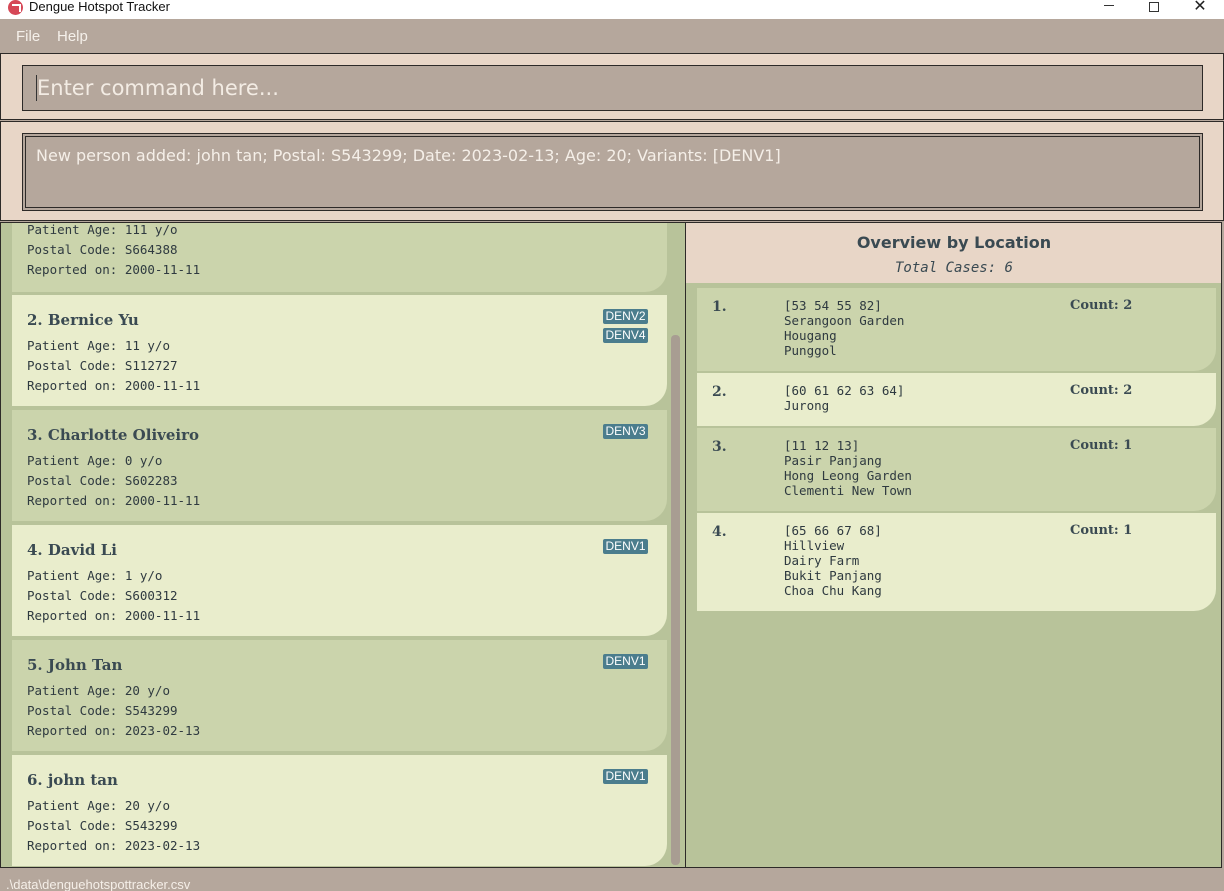 The width and height of the screenshot is (1224, 891). What do you see at coordinates (98, 884) in the screenshot?
I see `save-file-path: .\data\denguehotspottracker.csv` at bounding box center [98, 884].